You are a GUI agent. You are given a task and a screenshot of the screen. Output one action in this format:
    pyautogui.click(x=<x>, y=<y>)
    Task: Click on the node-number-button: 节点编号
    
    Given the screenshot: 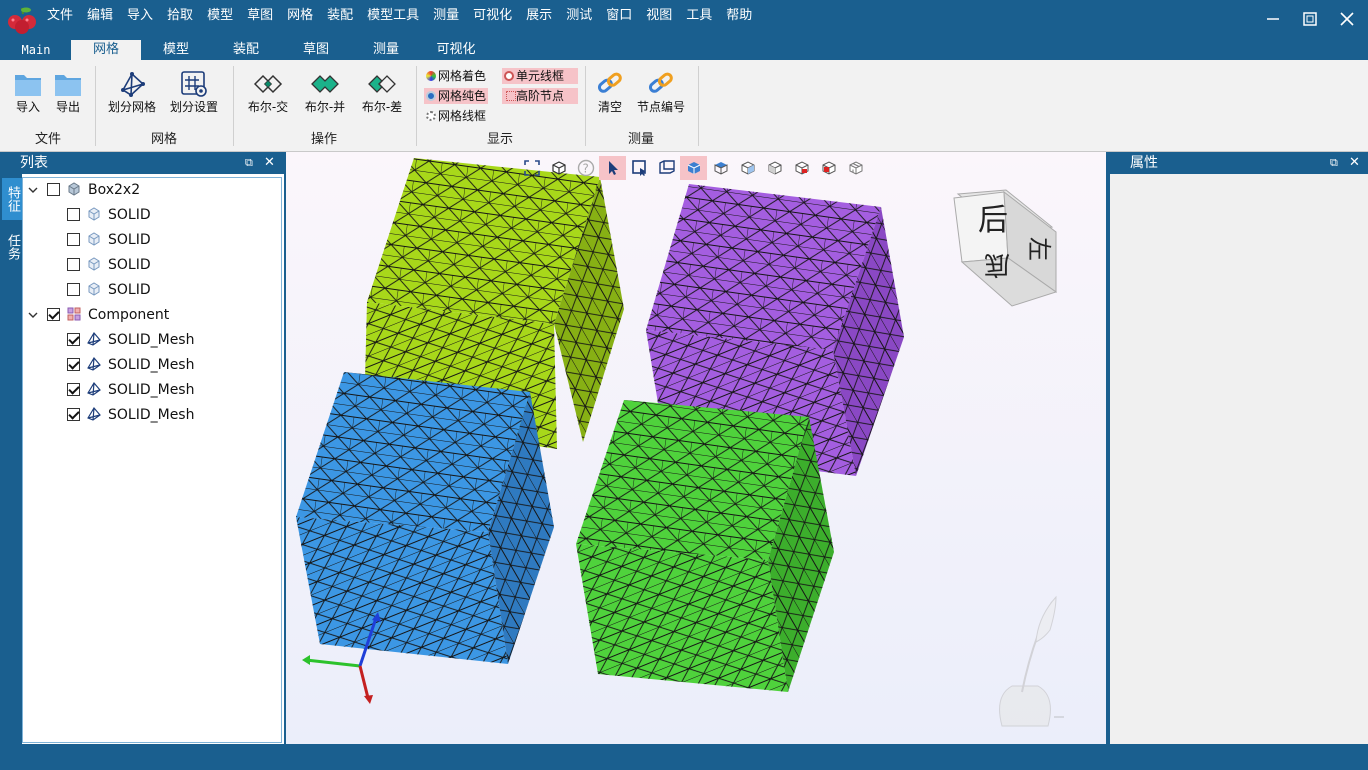 What is the action you would take?
    pyautogui.click(x=661, y=92)
    